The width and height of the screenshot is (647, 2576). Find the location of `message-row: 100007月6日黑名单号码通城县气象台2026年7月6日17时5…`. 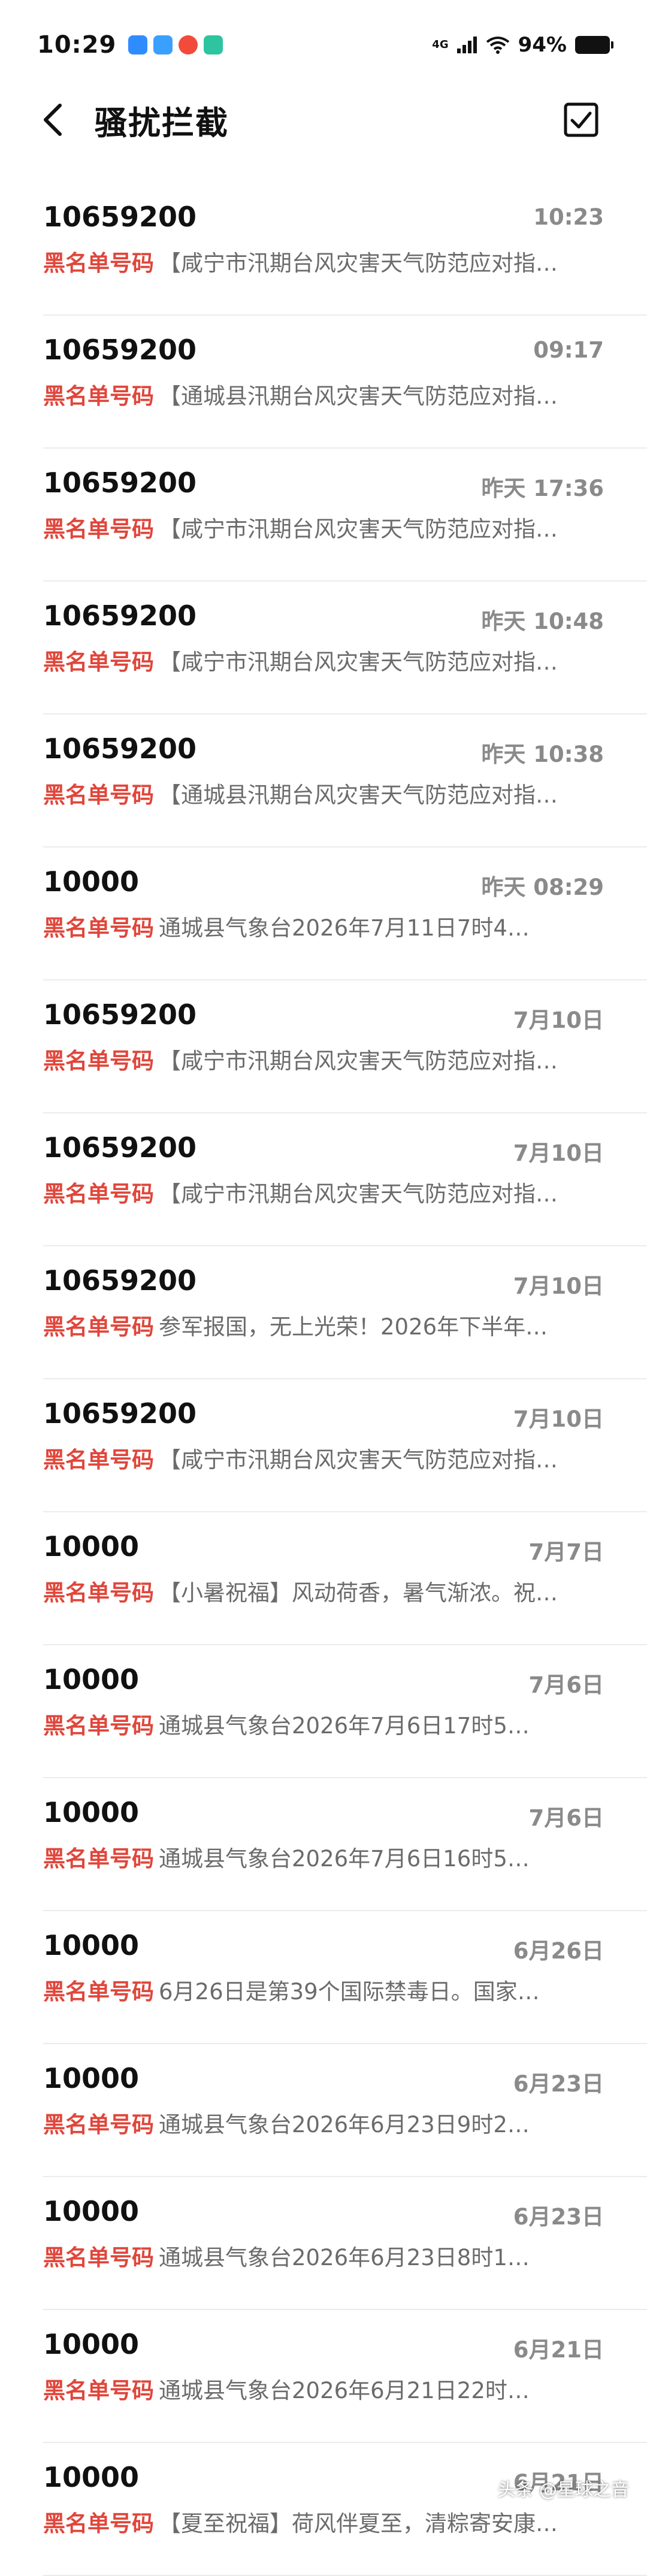

message-row: 100007月6日黑名单号码通城县气象台2026年7月6日17时5… is located at coordinates (345, 1711).